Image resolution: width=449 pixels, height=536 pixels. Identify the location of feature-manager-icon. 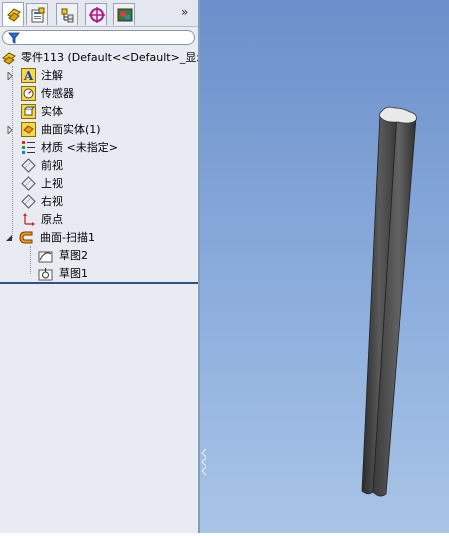
(14, 15).